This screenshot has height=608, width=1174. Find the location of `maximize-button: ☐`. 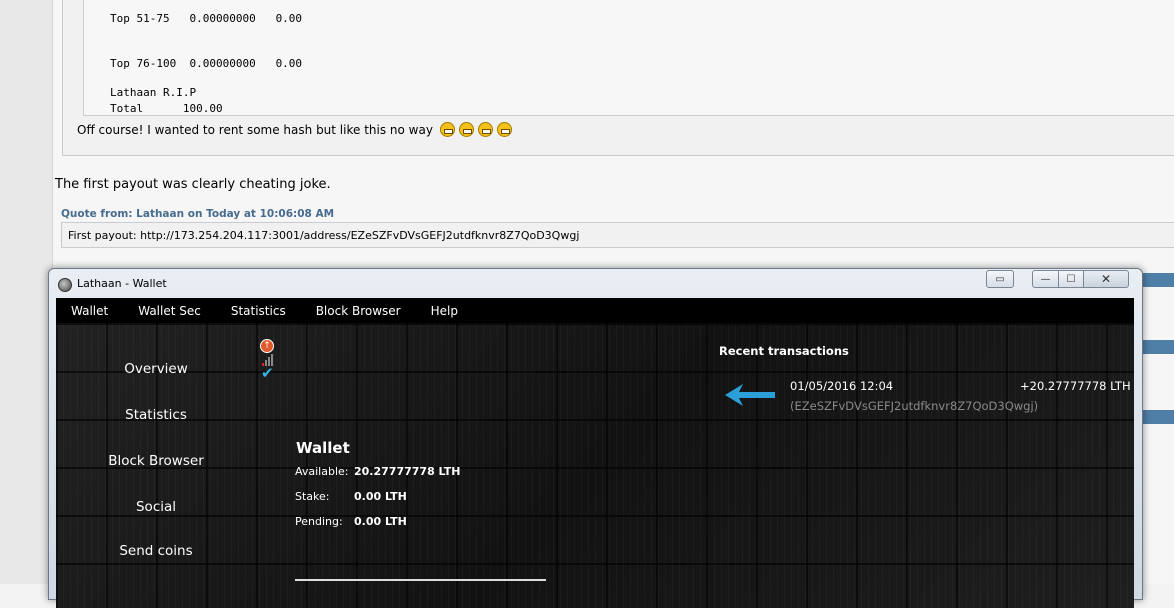

maximize-button: ☐ is located at coordinates (1071, 279).